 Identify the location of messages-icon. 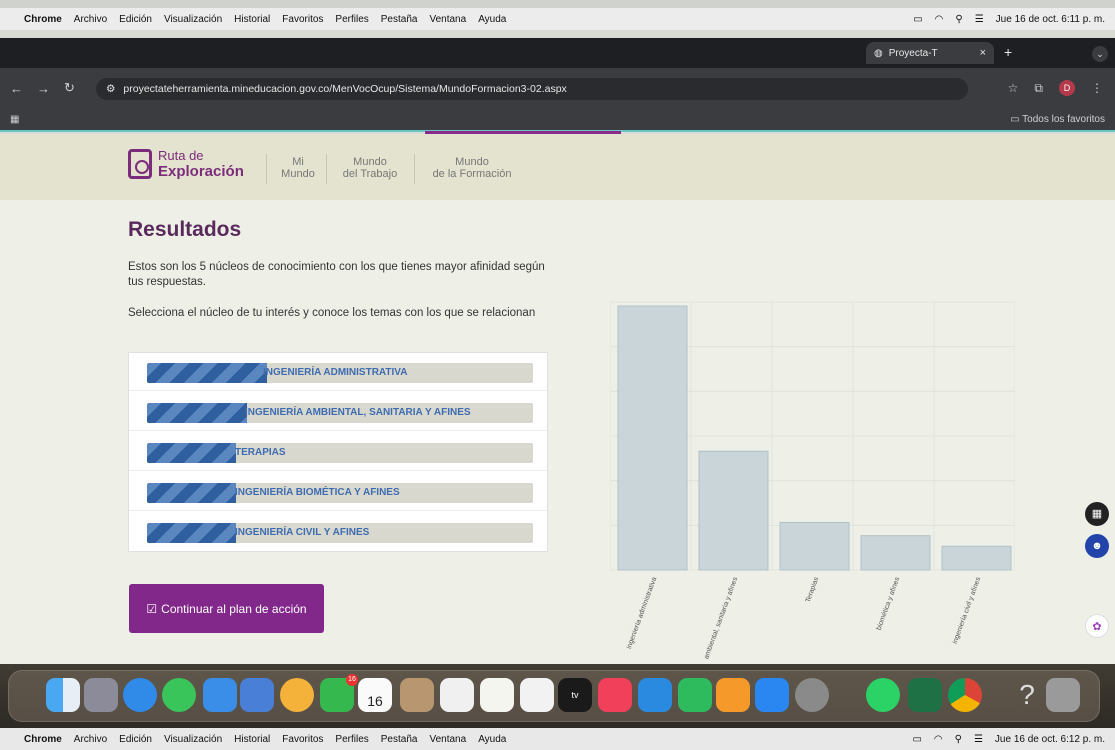
(179, 695).